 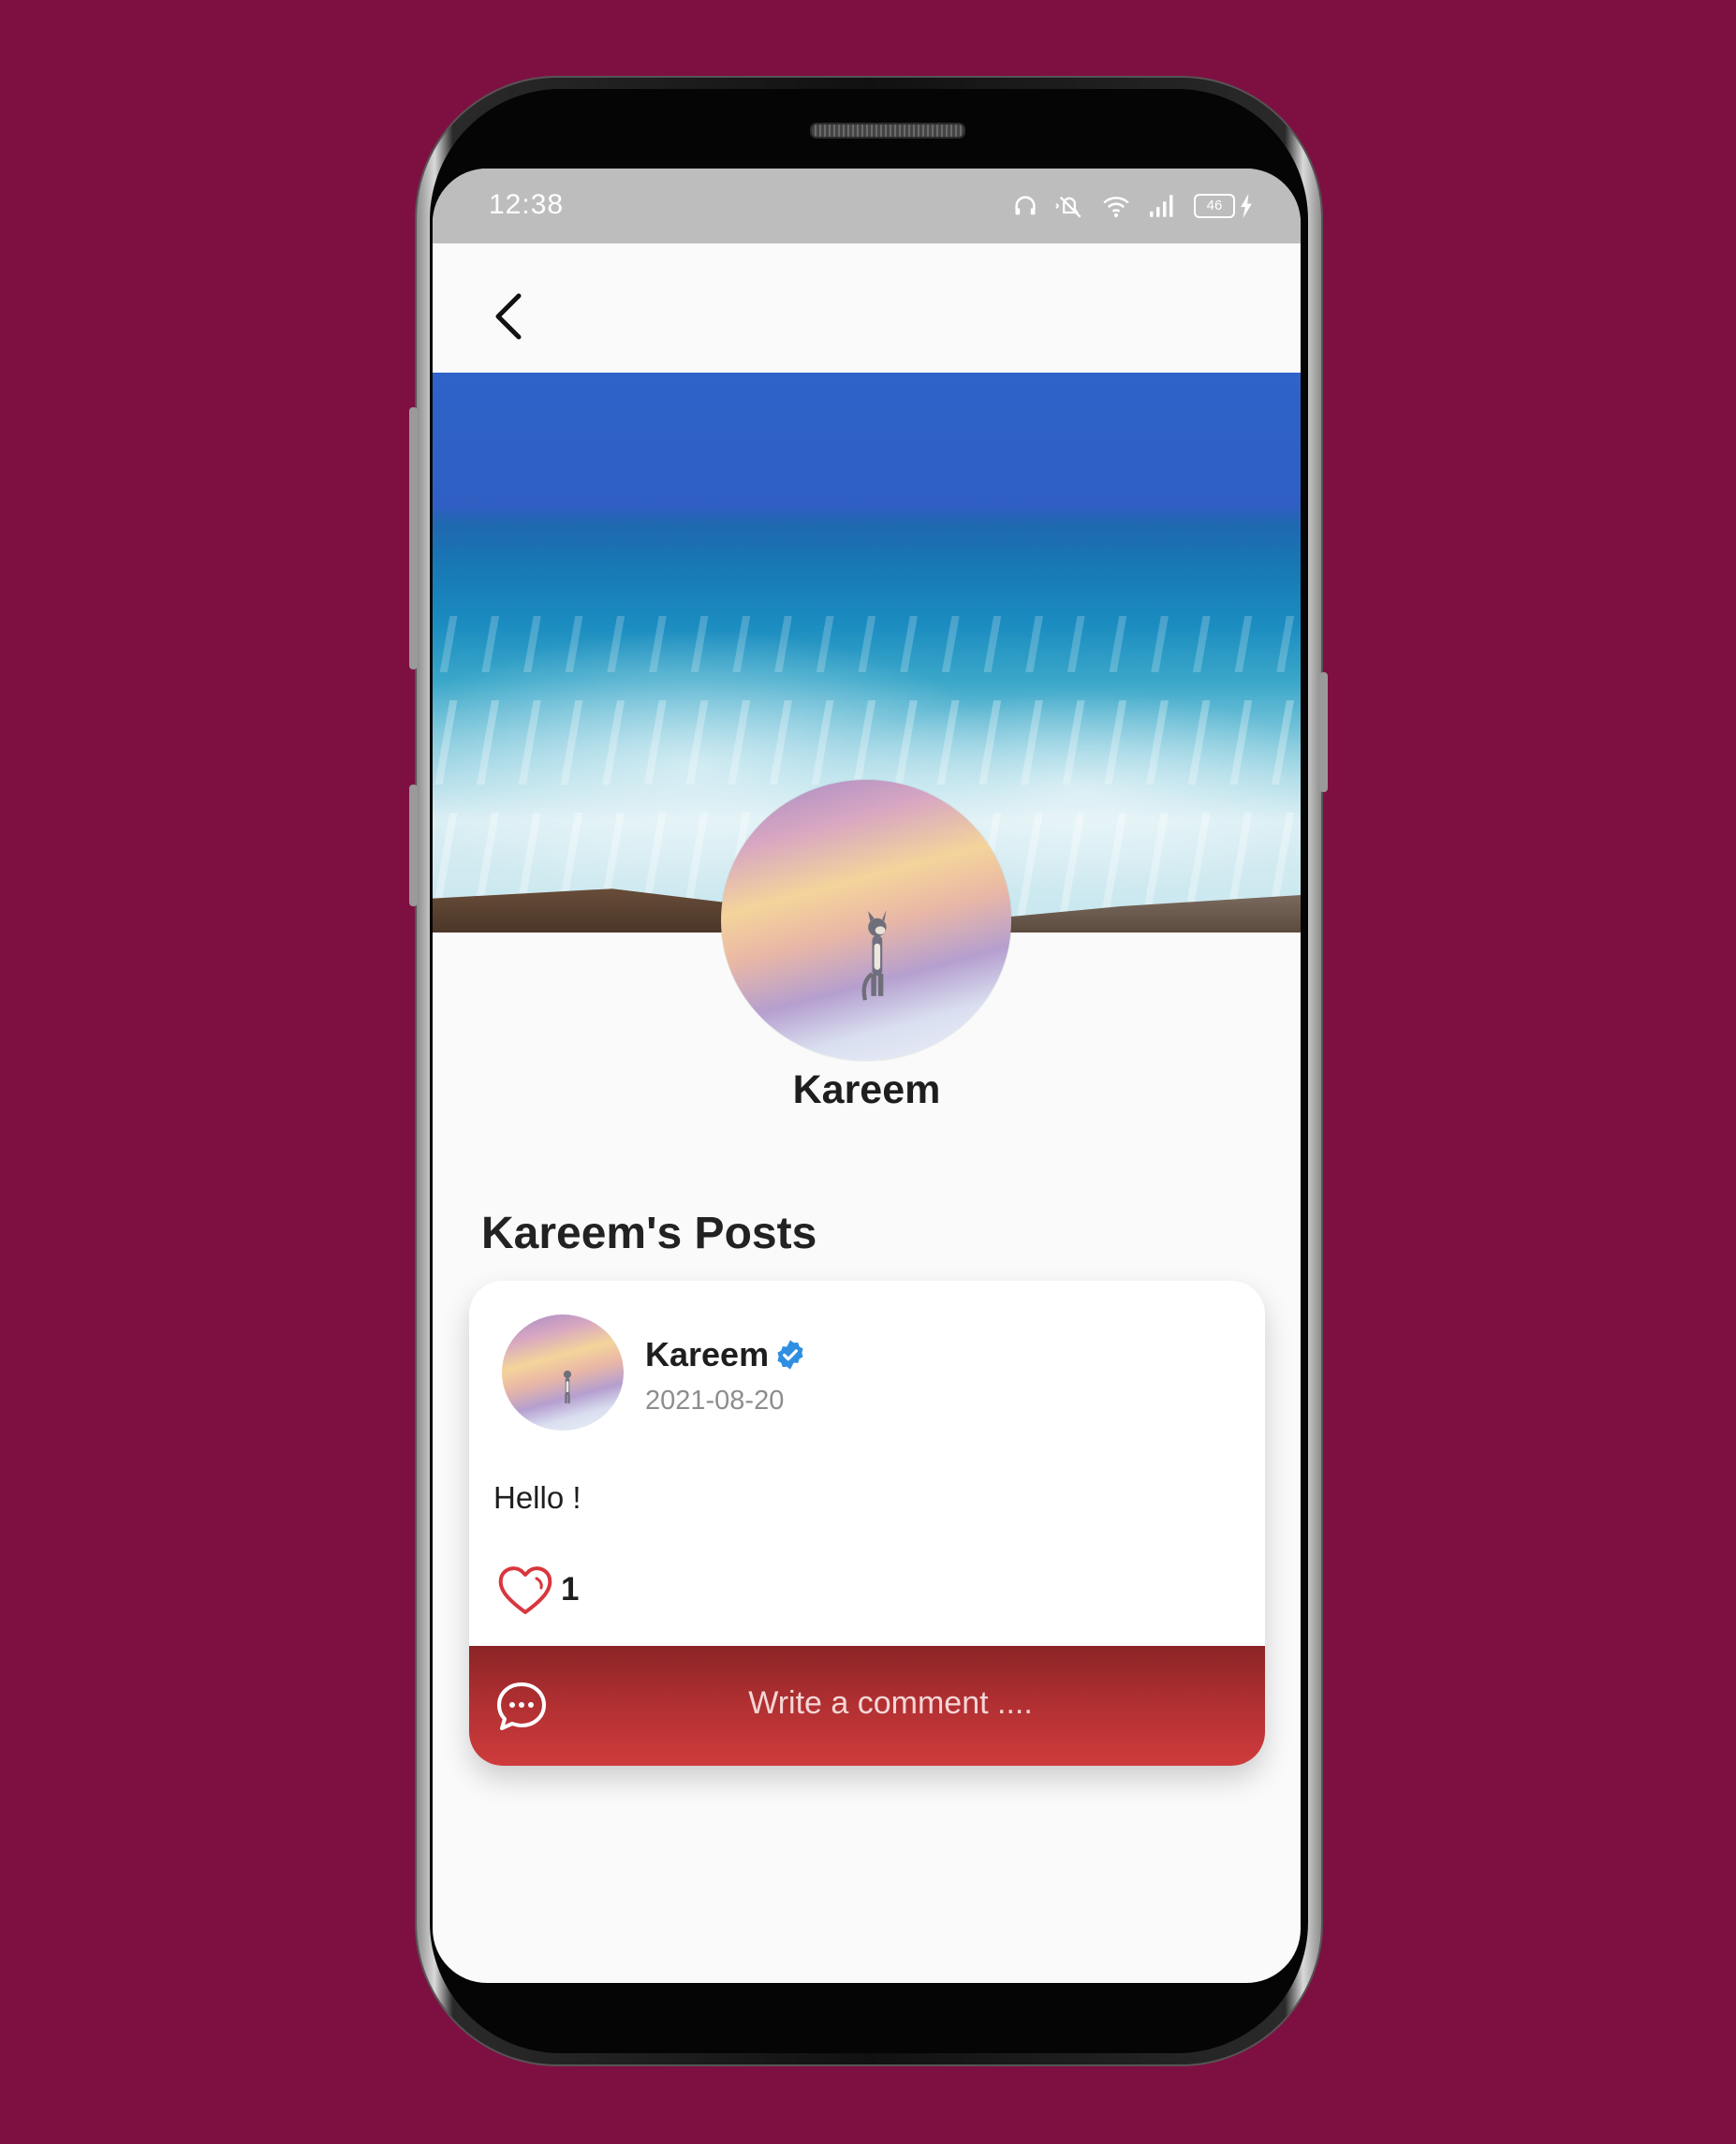 I want to click on posts-section-title: Kareem's Posts, so click(x=649, y=1234).